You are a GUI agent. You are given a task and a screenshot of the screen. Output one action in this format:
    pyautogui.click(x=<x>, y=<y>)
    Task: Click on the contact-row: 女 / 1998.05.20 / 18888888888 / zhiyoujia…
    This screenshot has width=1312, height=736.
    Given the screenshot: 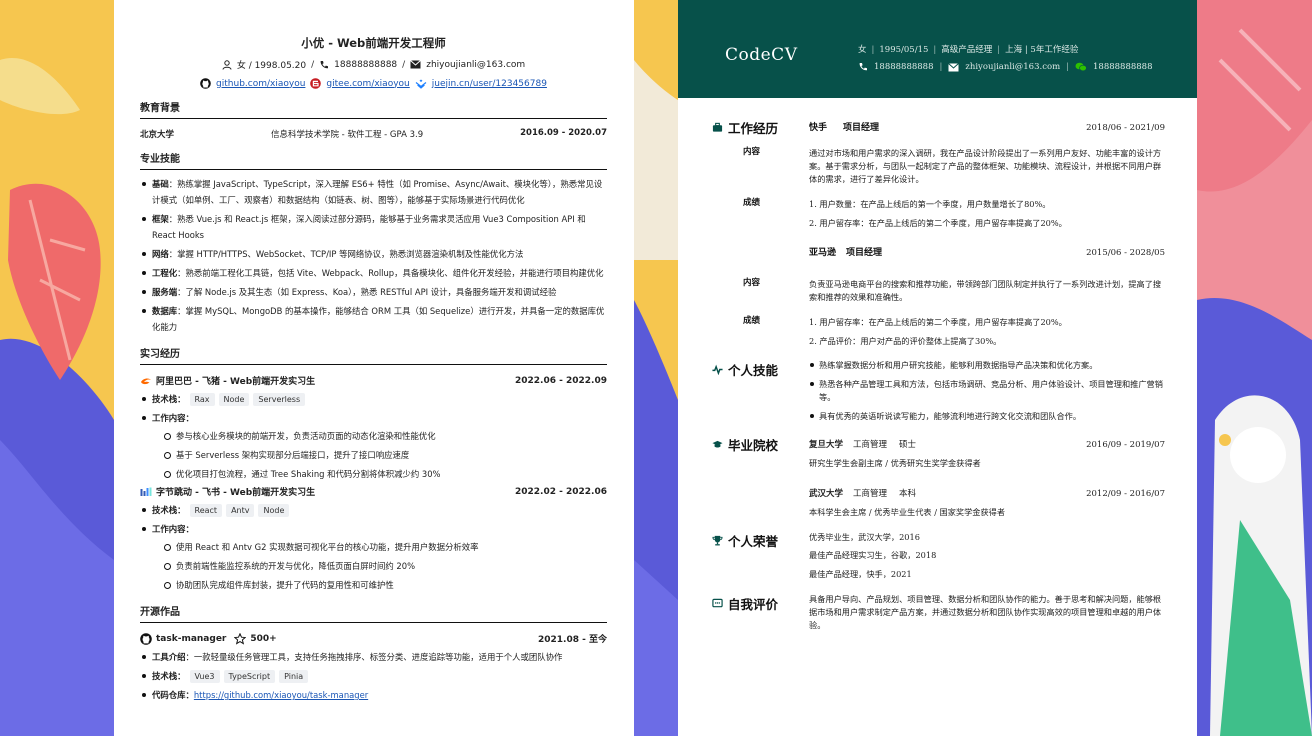 What is the action you would take?
    pyautogui.click(x=373, y=64)
    